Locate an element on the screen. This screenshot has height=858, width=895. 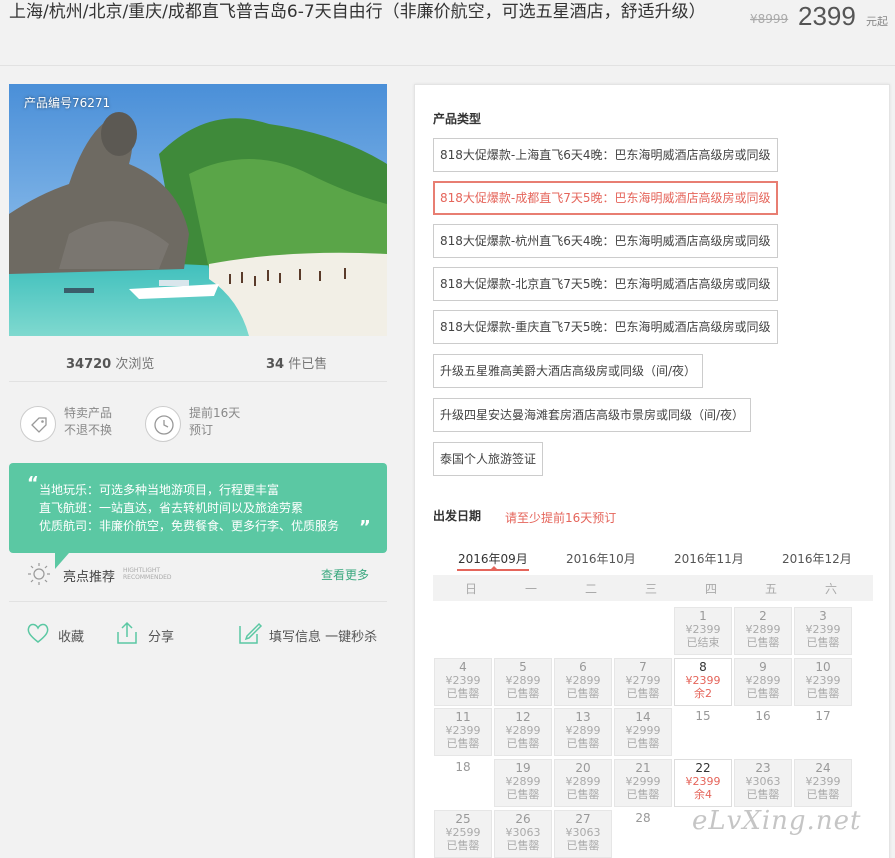
calendar-day-price: ¥2999 is located at coordinates (643, 730).